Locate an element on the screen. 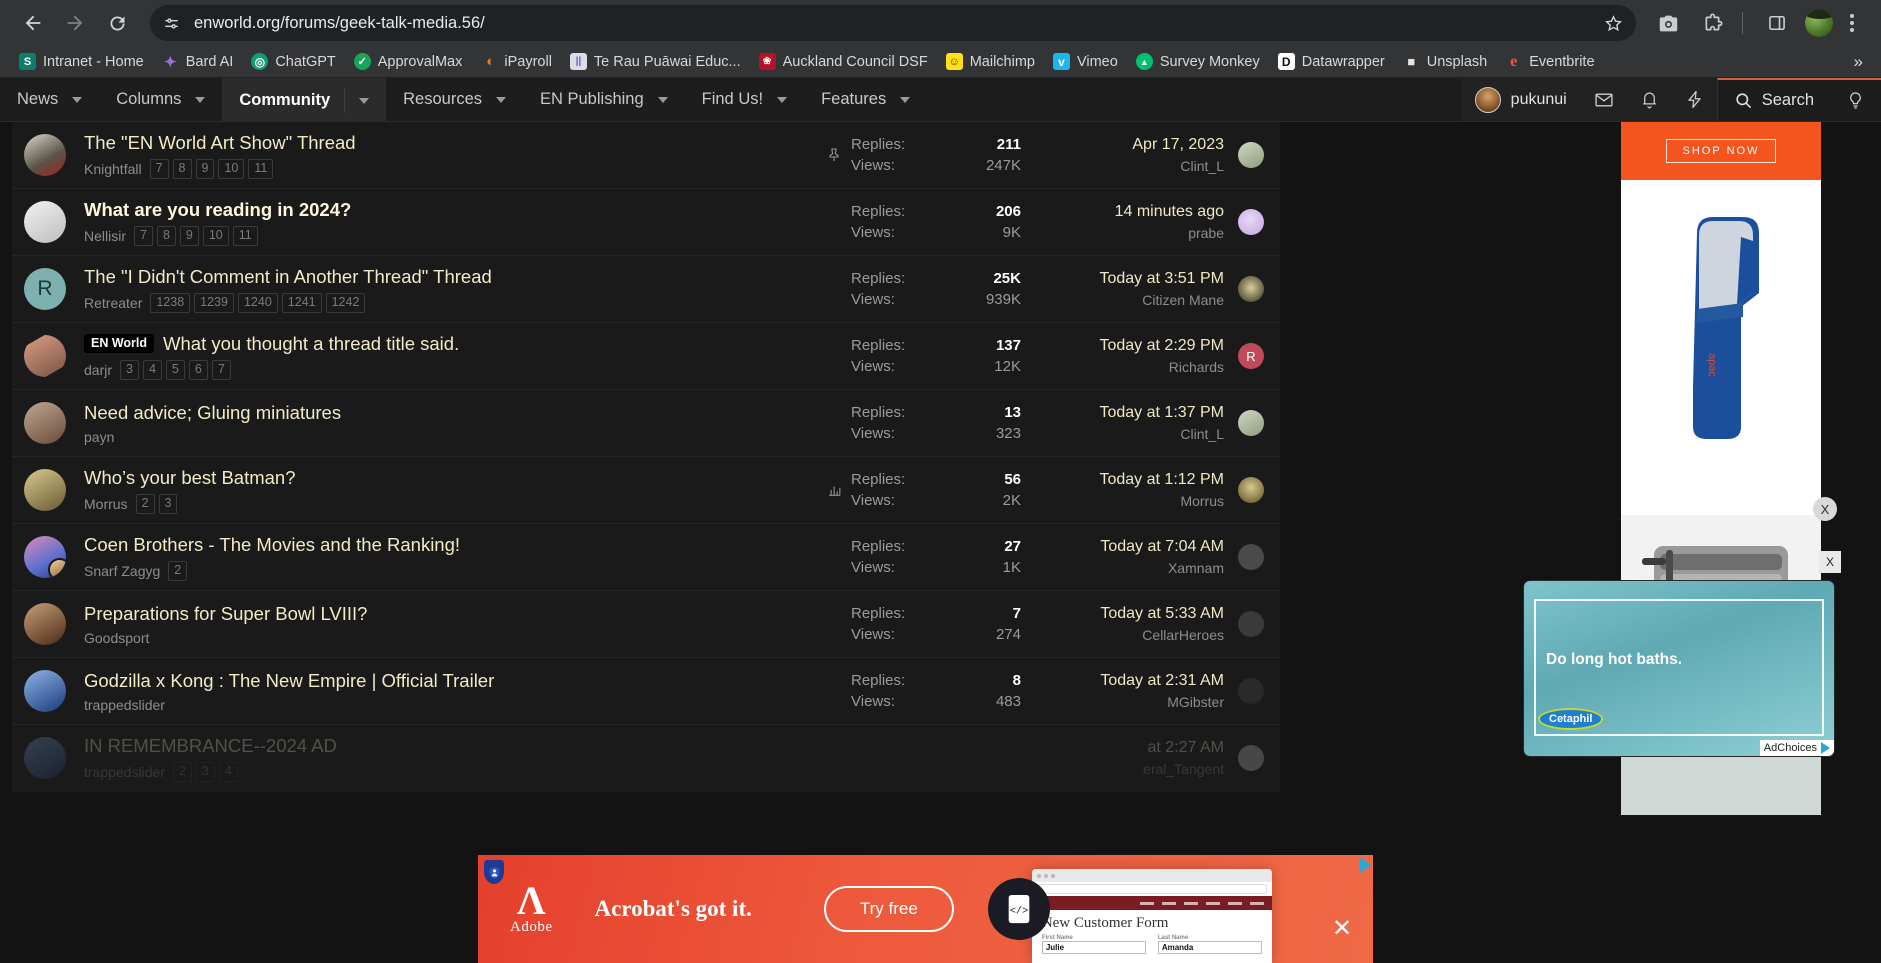 The image size is (1881, 963). bookmark-item: ❀ Auckland Council DSF is located at coordinates (843, 61).